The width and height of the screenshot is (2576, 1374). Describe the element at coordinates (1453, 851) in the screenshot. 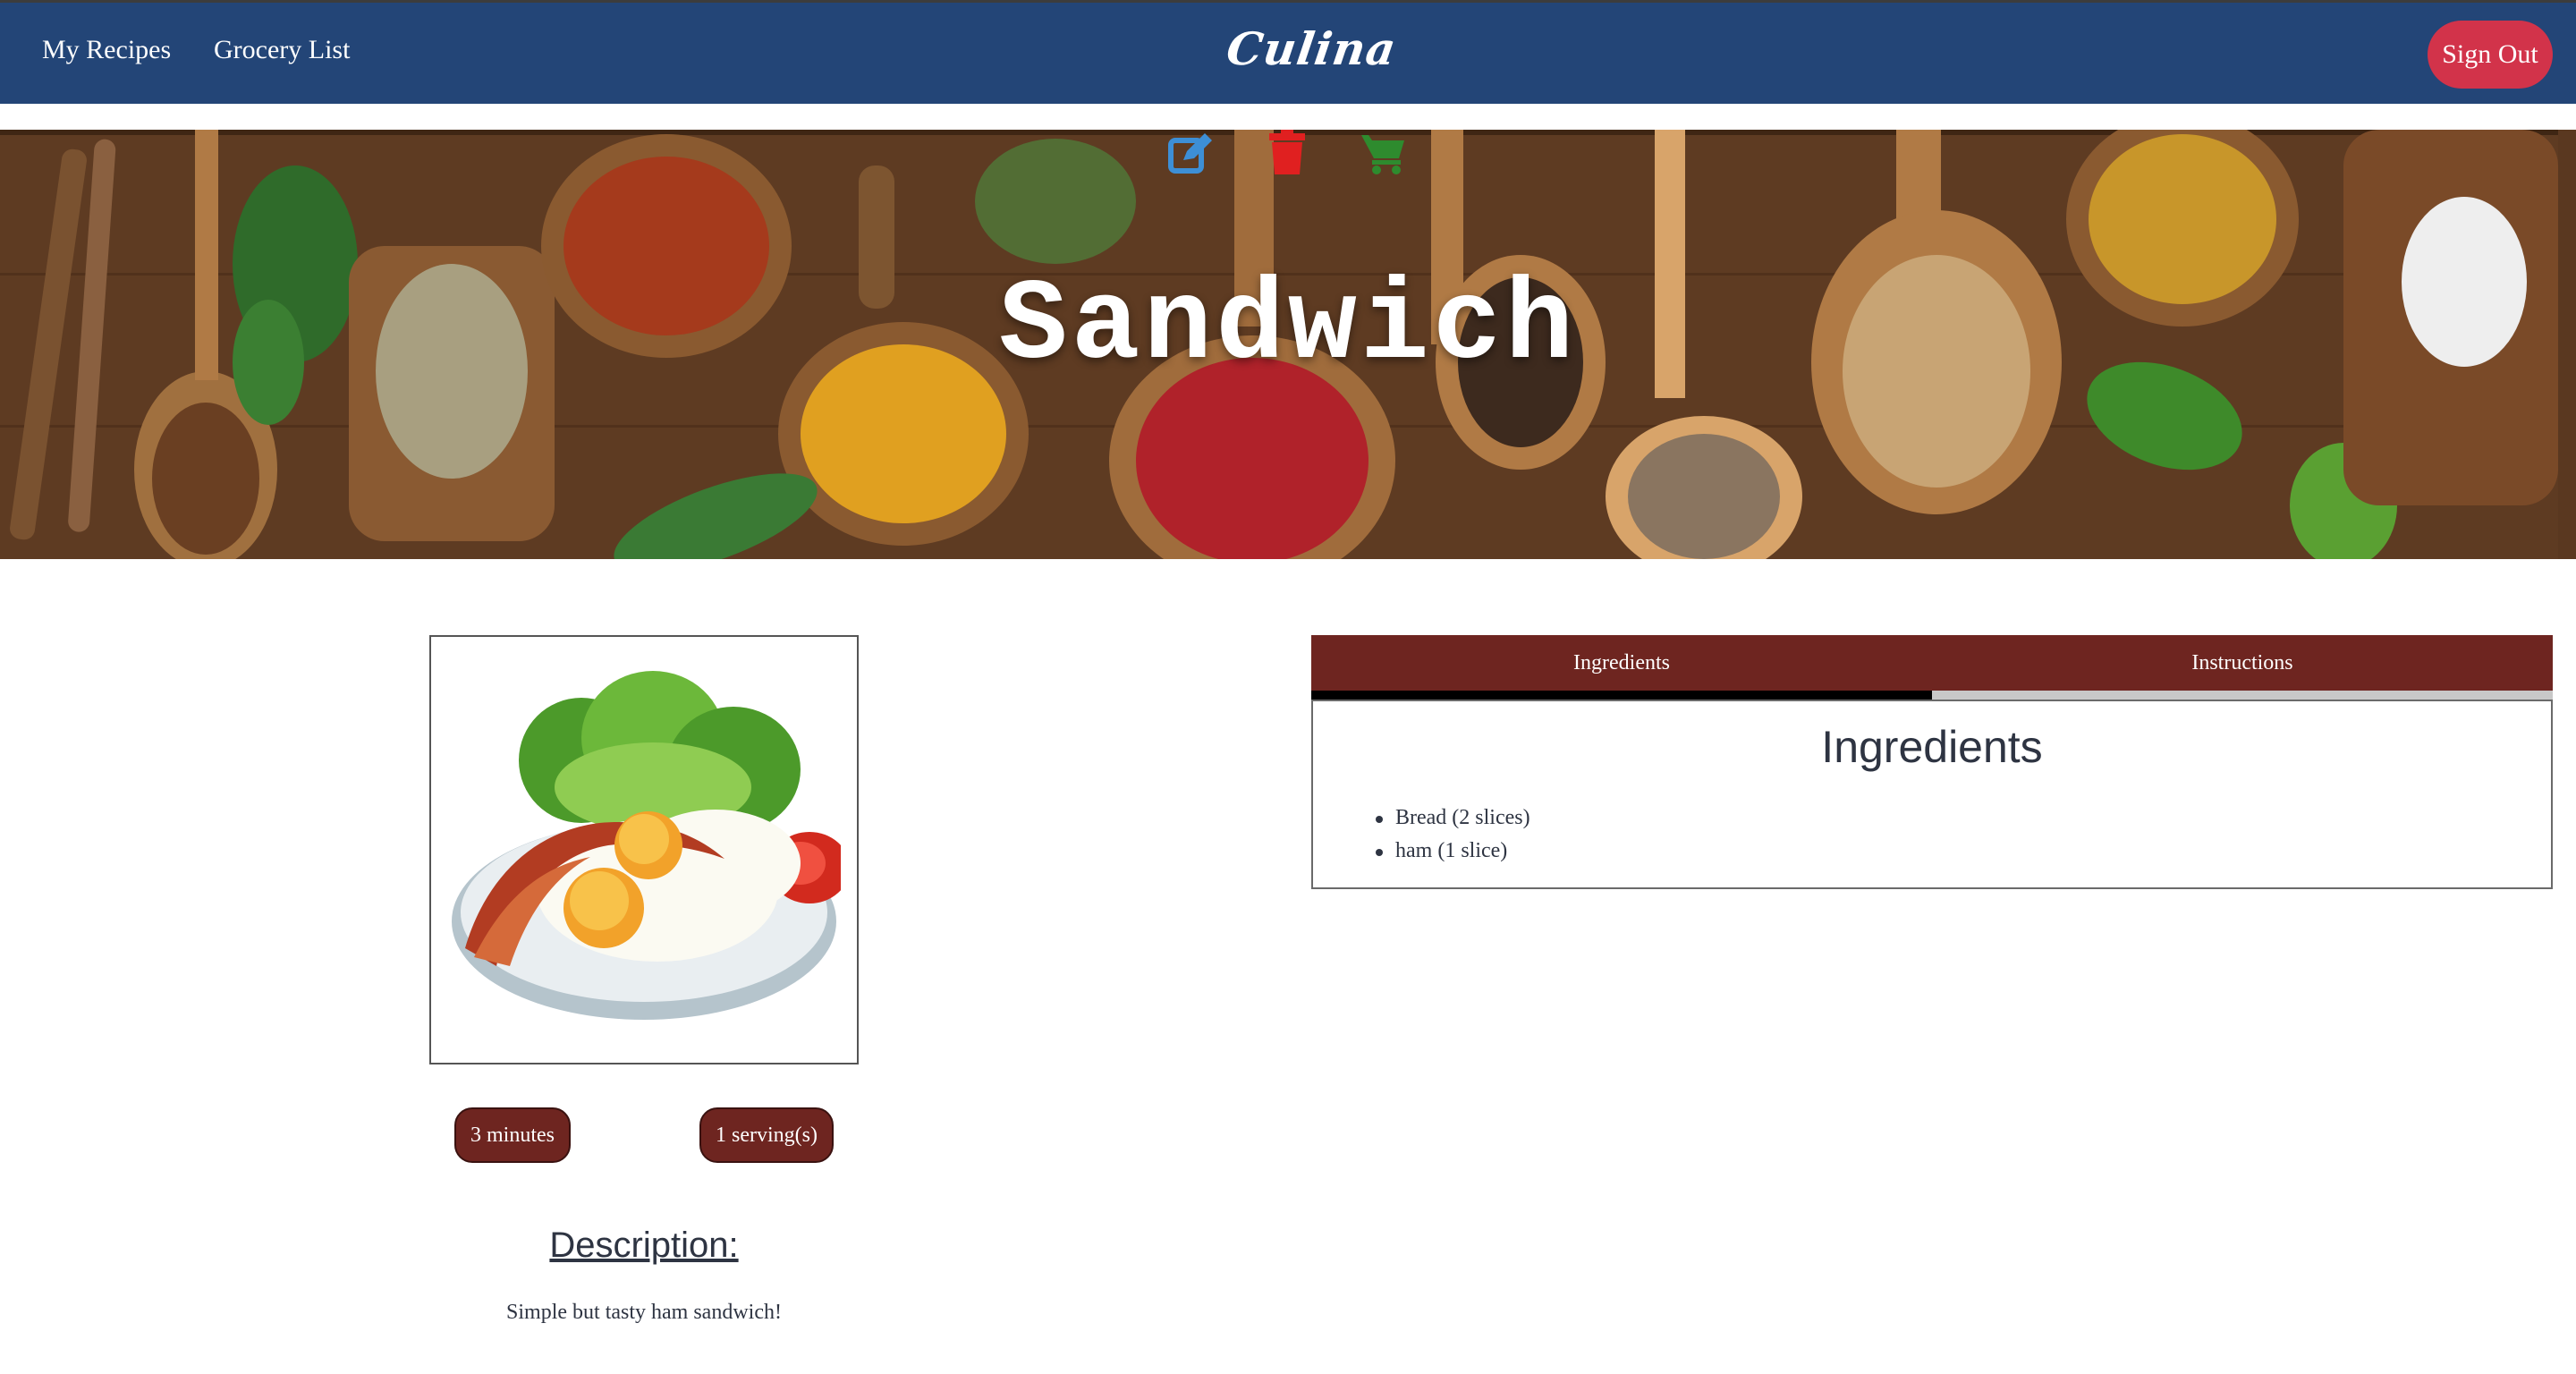

I see `list-item: ham (1 slice)` at that location.